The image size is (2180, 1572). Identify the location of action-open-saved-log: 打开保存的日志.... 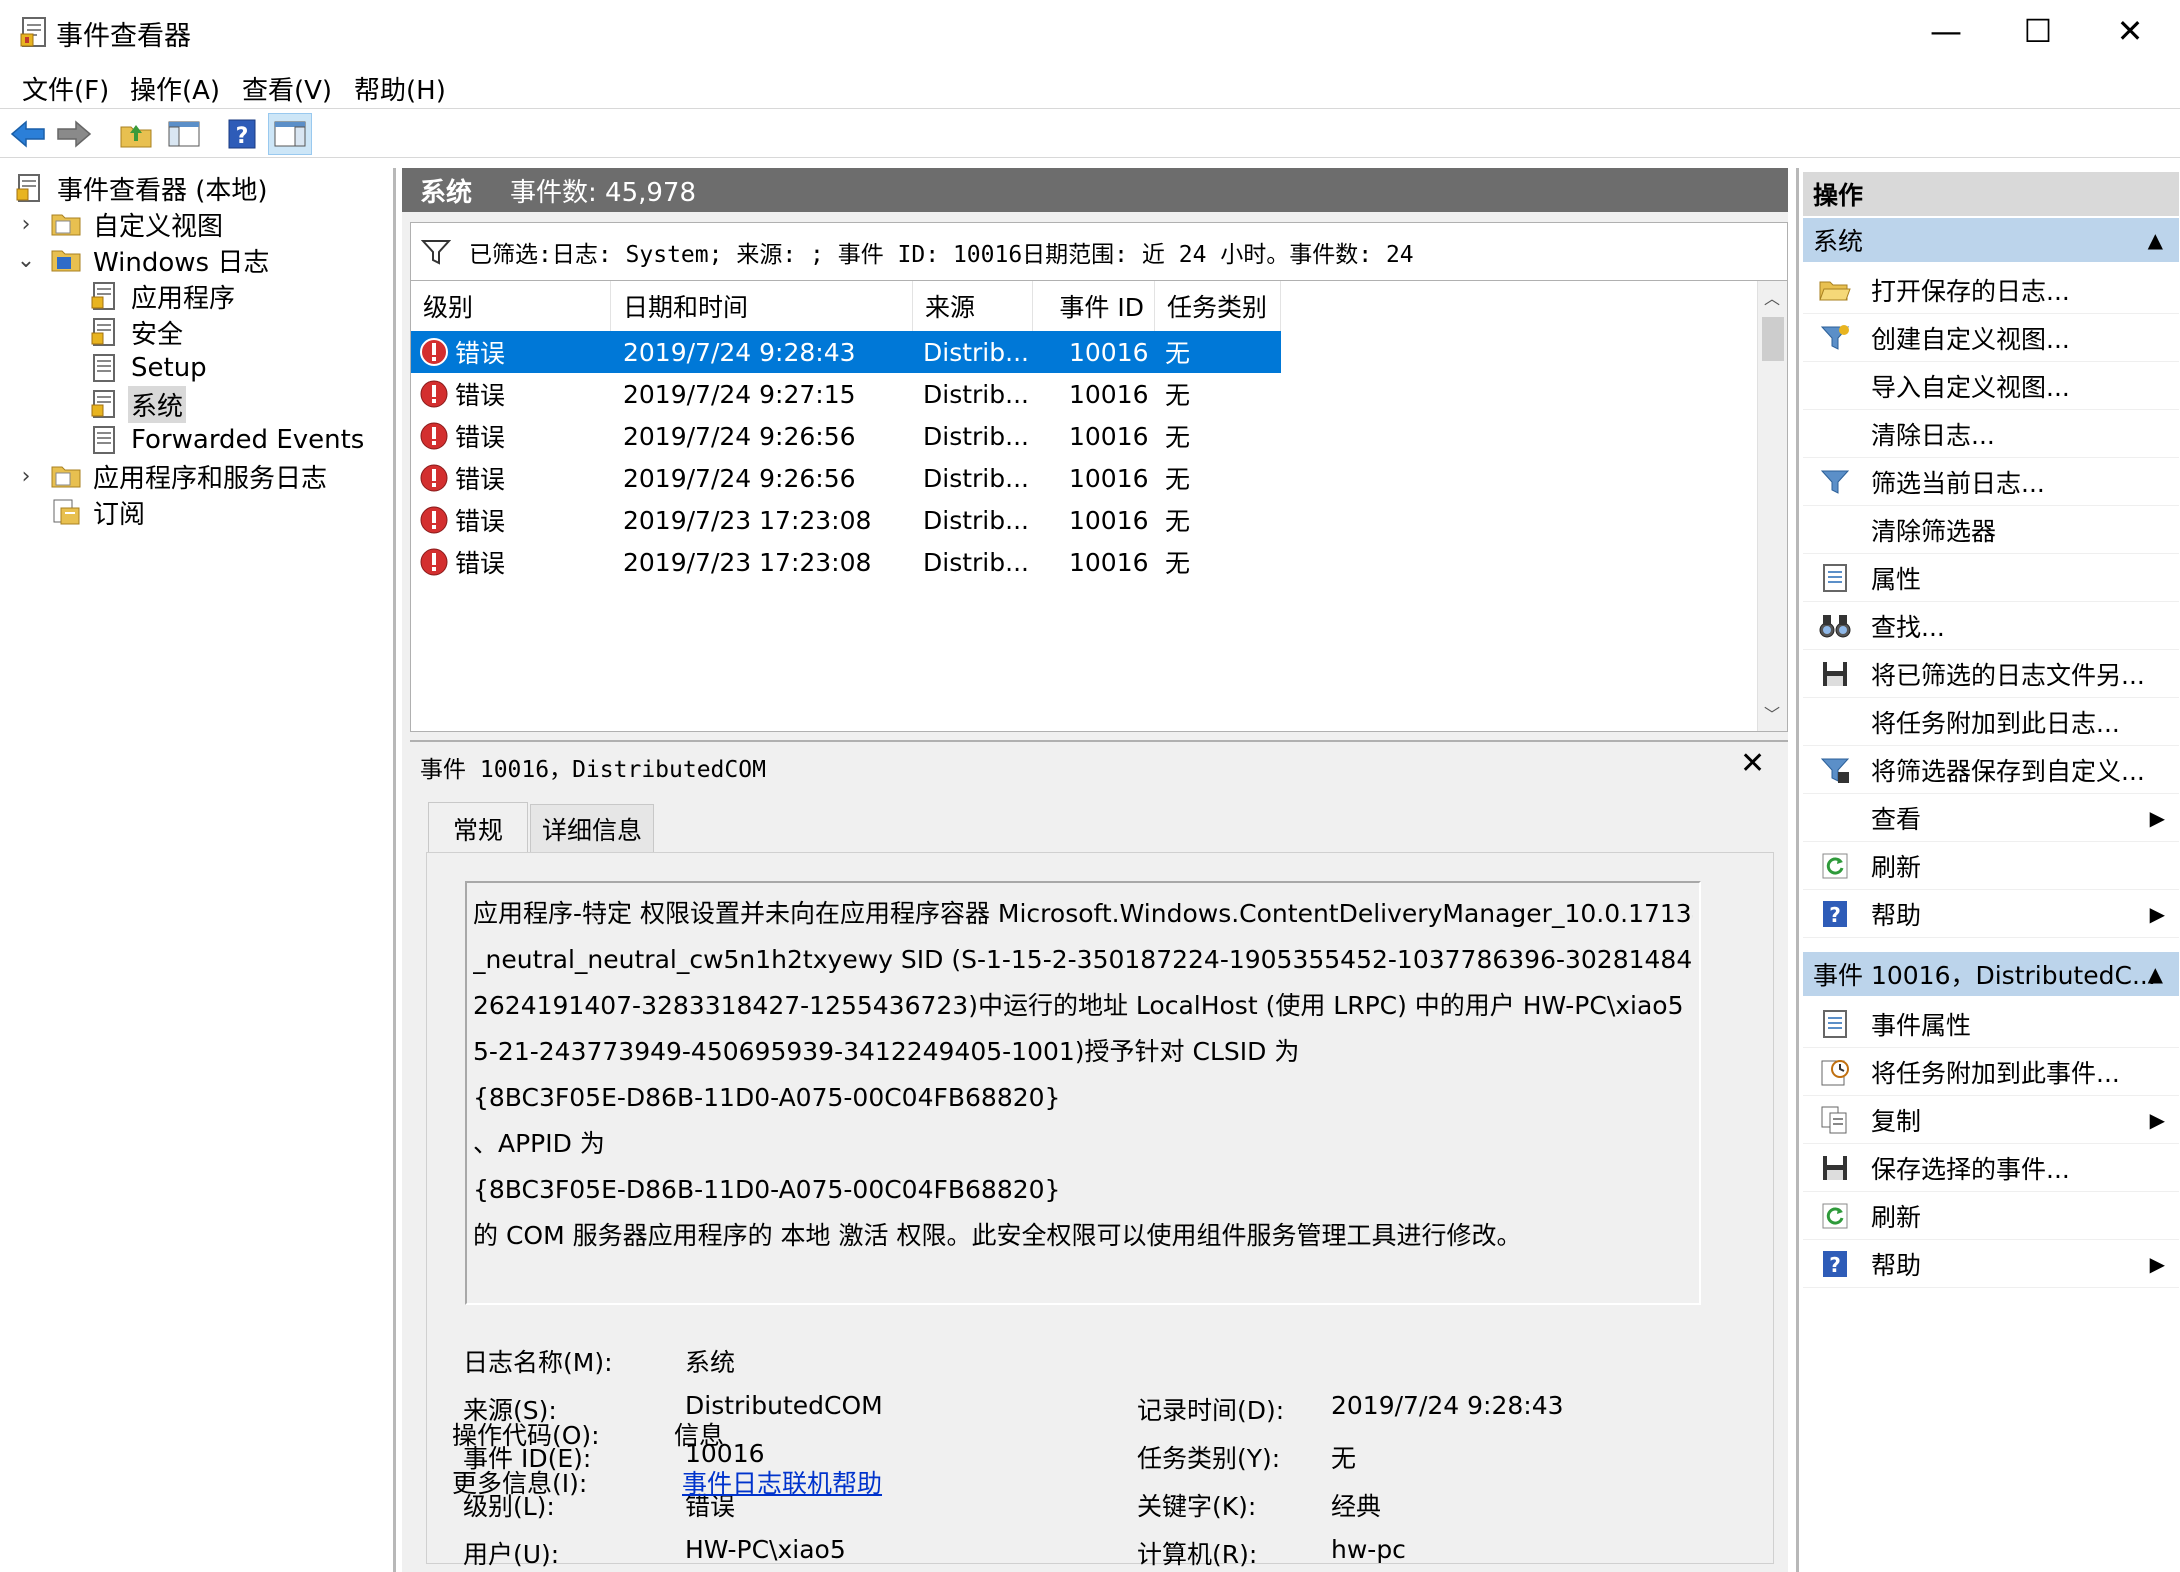
(1991, 290).